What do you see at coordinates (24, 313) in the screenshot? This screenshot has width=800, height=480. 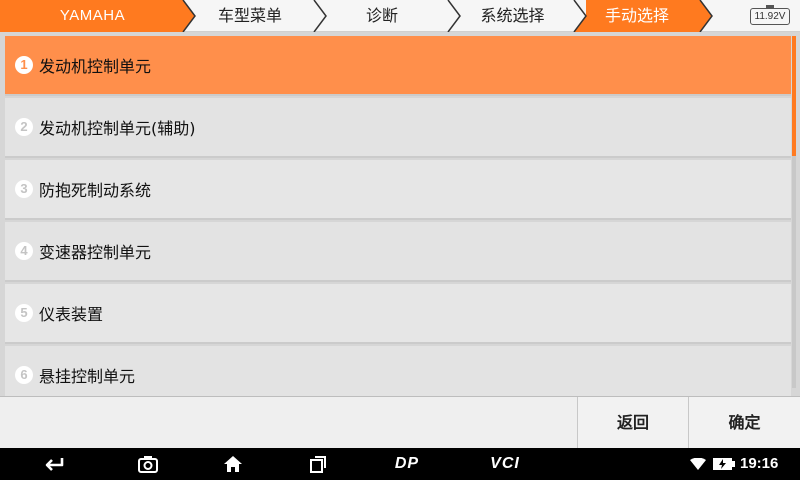 I see `list-item-number: 5` at bounding box center [24, 313].